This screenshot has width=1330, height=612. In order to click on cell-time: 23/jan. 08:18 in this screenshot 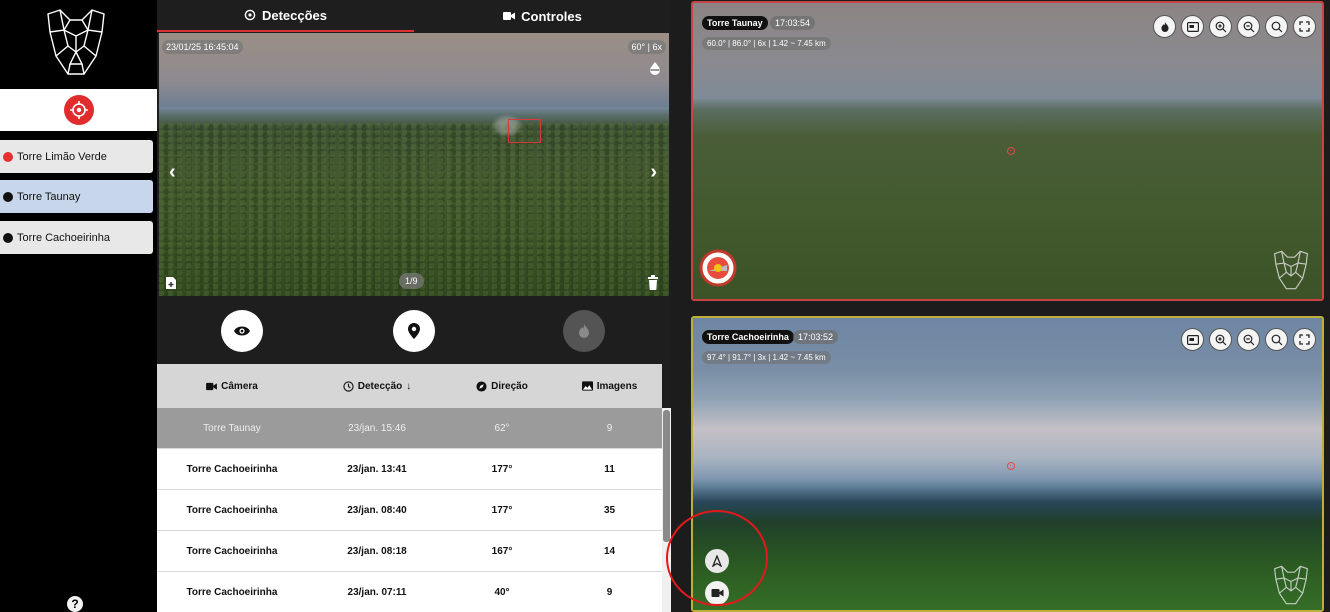, I will do `click(377, 551)`.